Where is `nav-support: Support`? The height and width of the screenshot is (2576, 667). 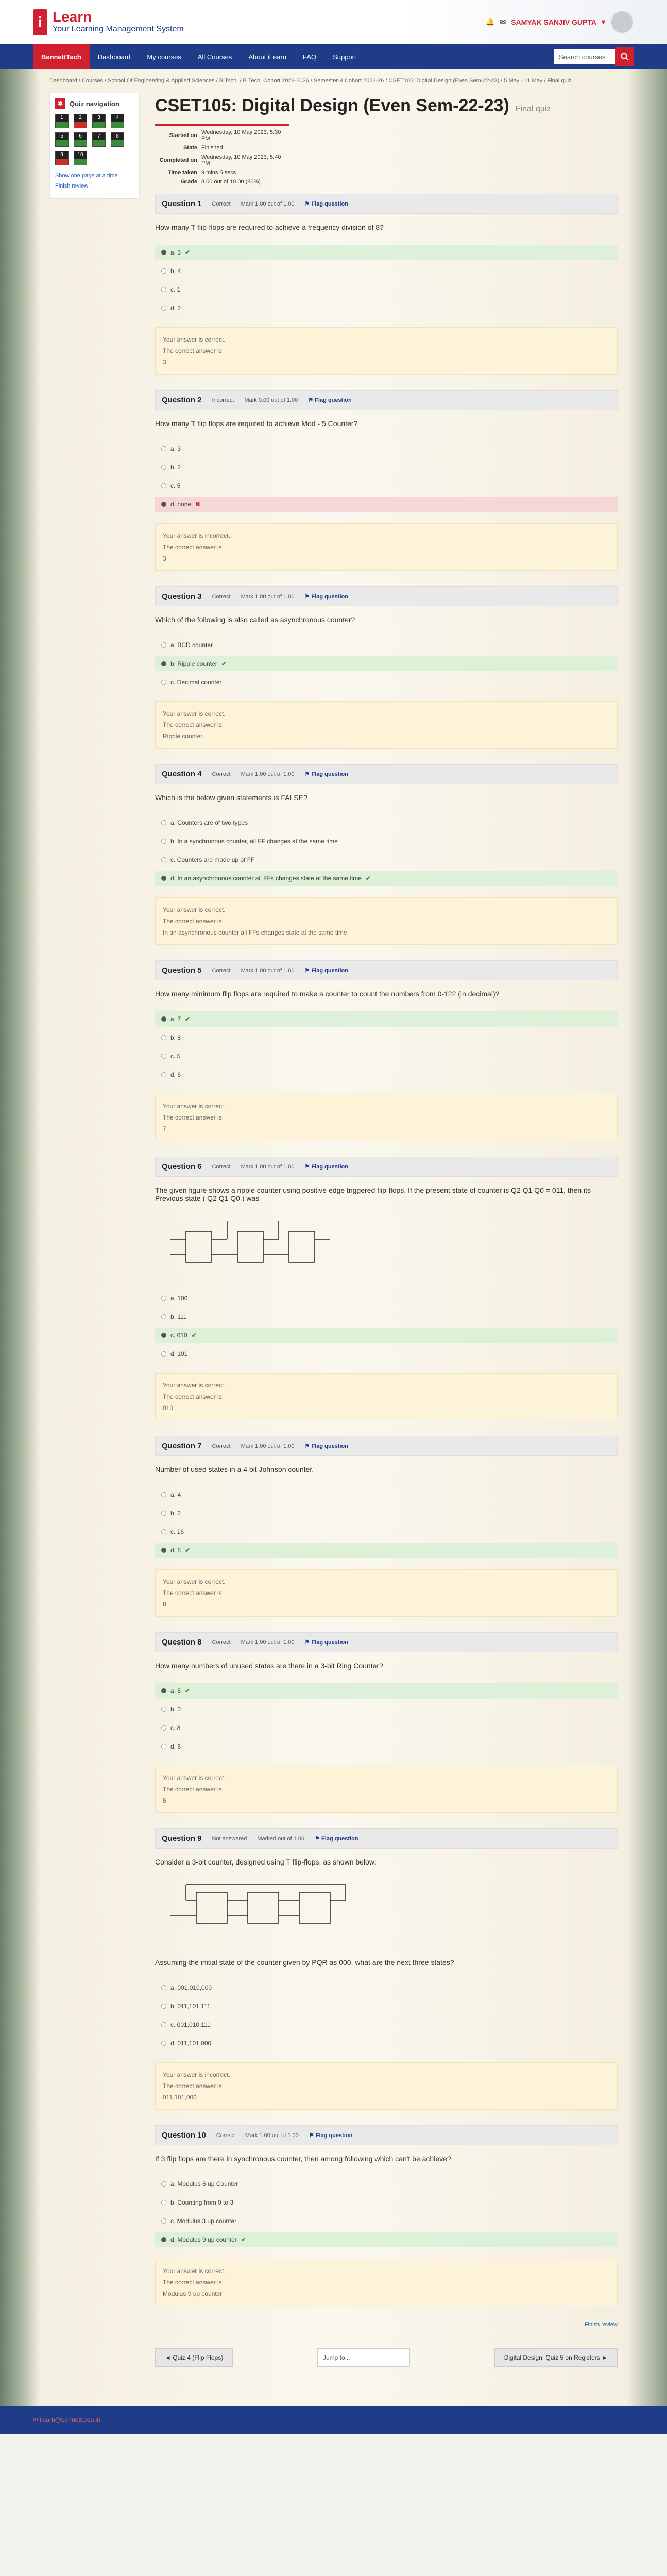
nav-support: Support is located at coordinates (345, 56).